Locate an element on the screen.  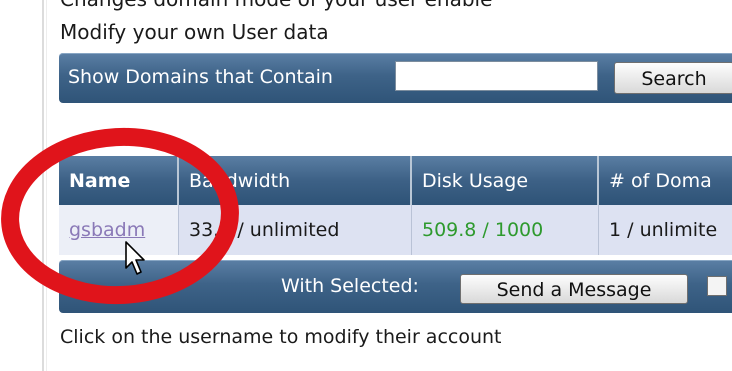
send-message-button: Send a Message is located at coordinates (574, 289).